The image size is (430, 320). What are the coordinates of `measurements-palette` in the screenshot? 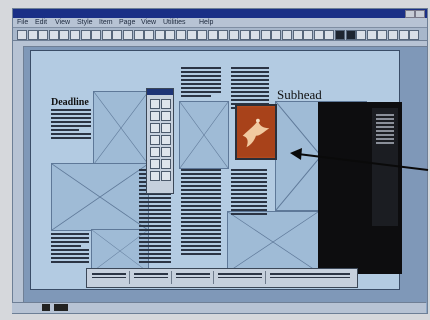 It's located at (222, 278).